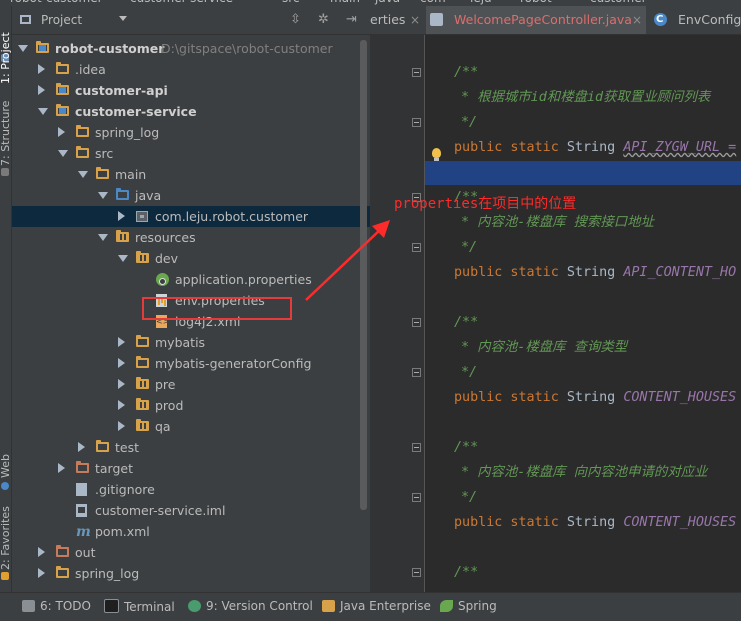  I want to click on tree-item: customer-service.iml, so click(191, 510).